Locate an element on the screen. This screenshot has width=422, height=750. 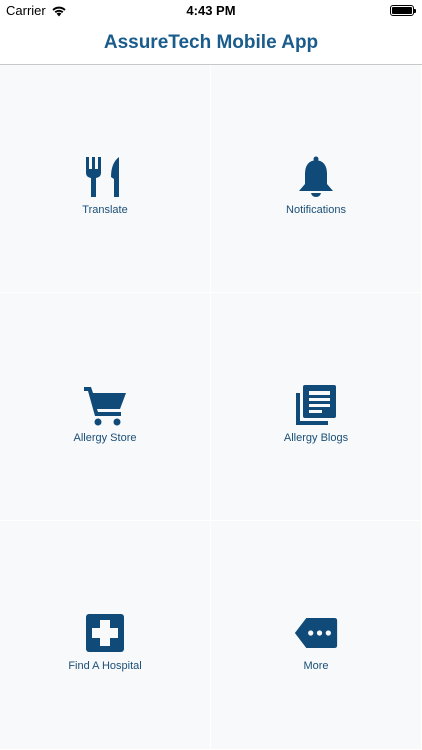
notifications-label: Notifications is located at coordinates (316, 210).